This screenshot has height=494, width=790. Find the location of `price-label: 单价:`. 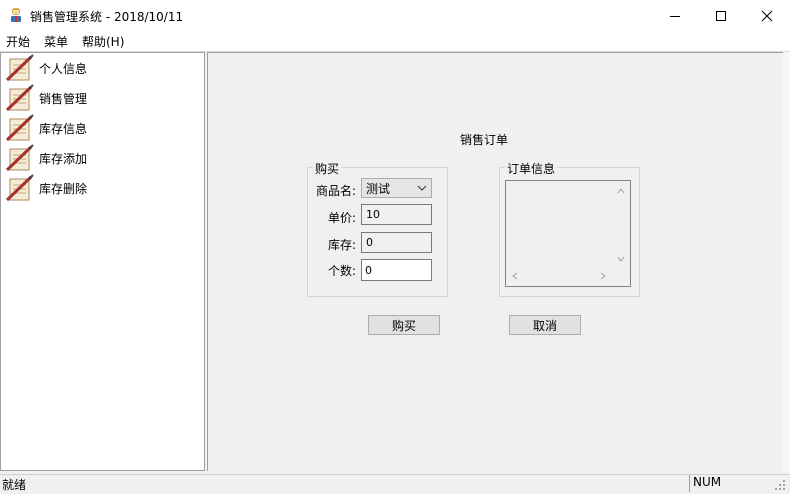

price-label: 单价: is located at coordinates (341, 218).